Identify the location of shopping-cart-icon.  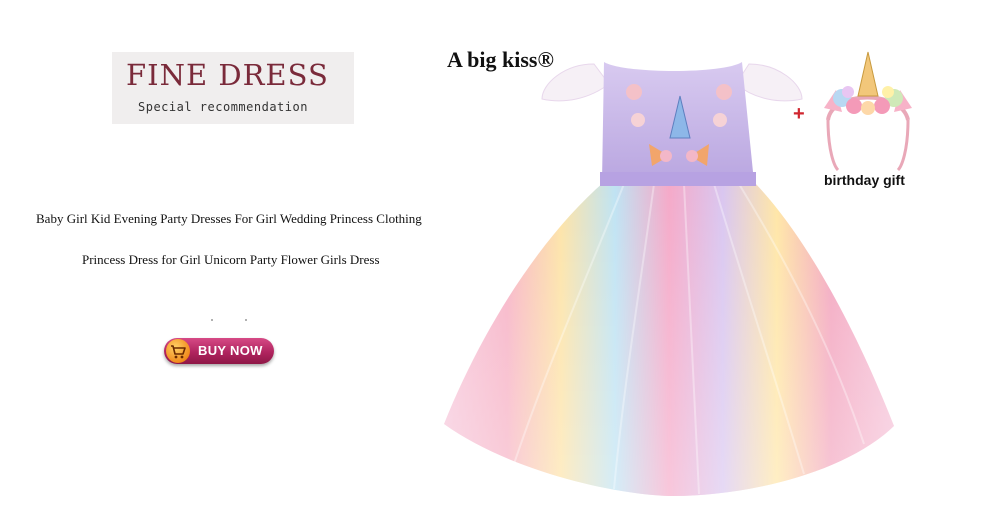
(178, 351).